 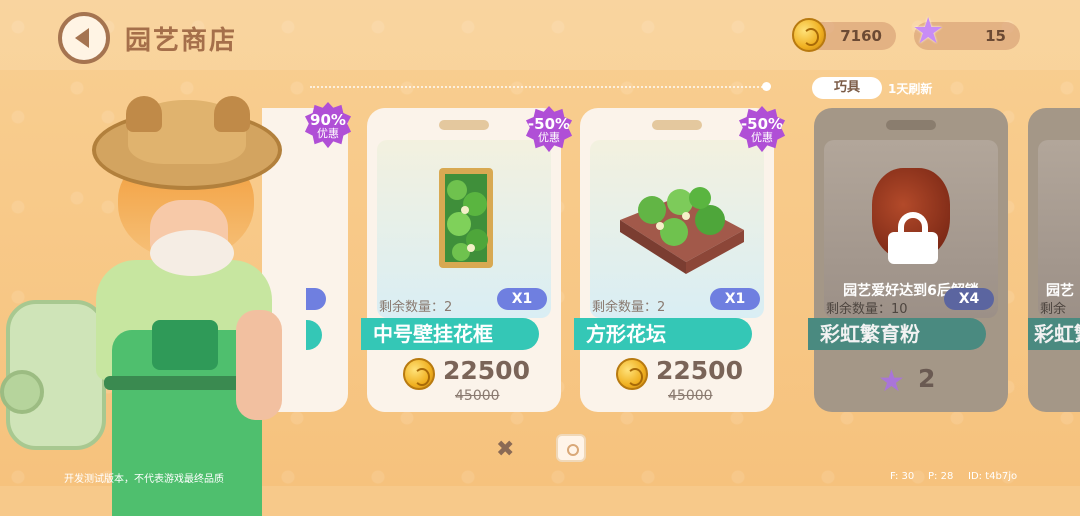 What do you see at coordinates (259, 365) in the screenshot?
I see `arm` at bounding box center [259, 365].